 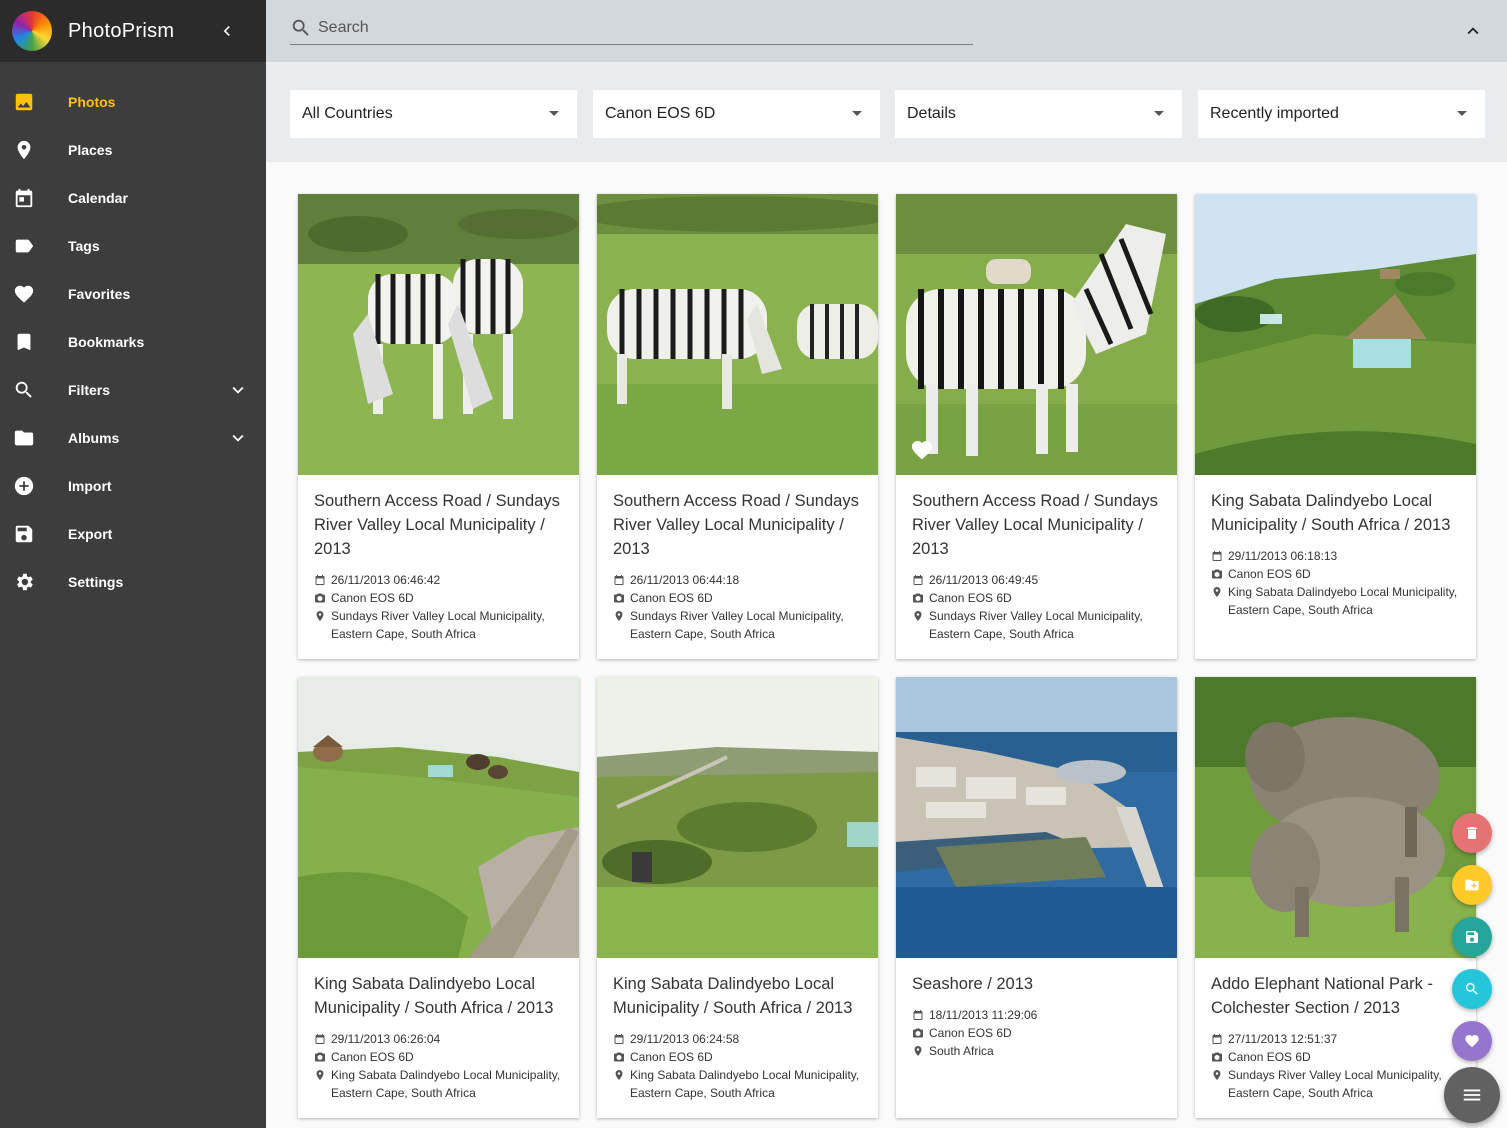 I want to click on save-icon, so click(x=1472, y=937).